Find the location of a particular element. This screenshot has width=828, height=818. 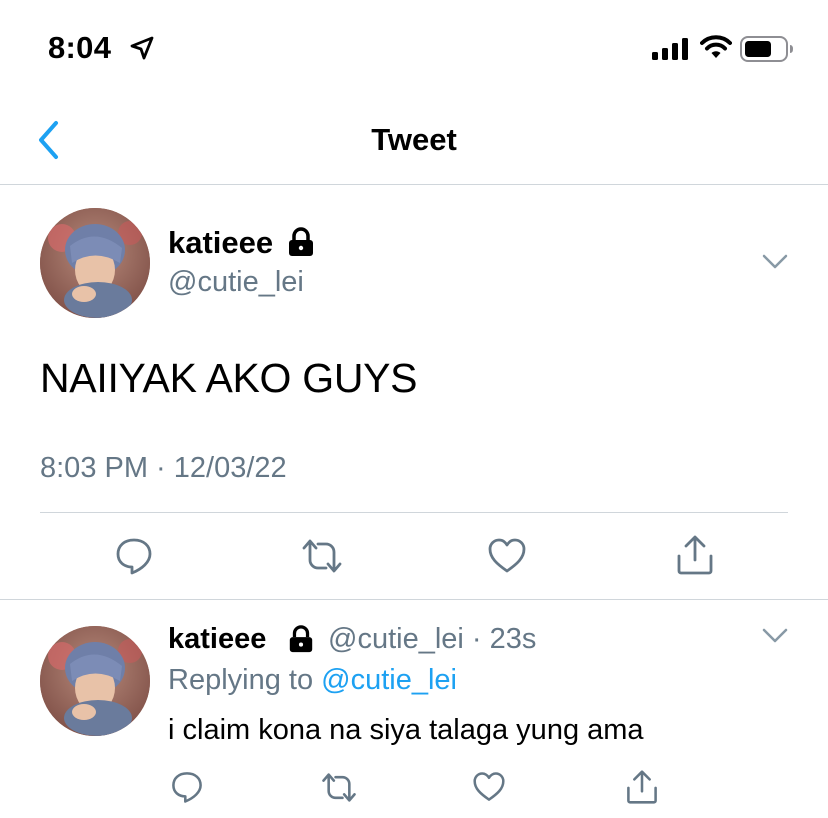

page-title: Tweet is located at coordinates (414, 139).